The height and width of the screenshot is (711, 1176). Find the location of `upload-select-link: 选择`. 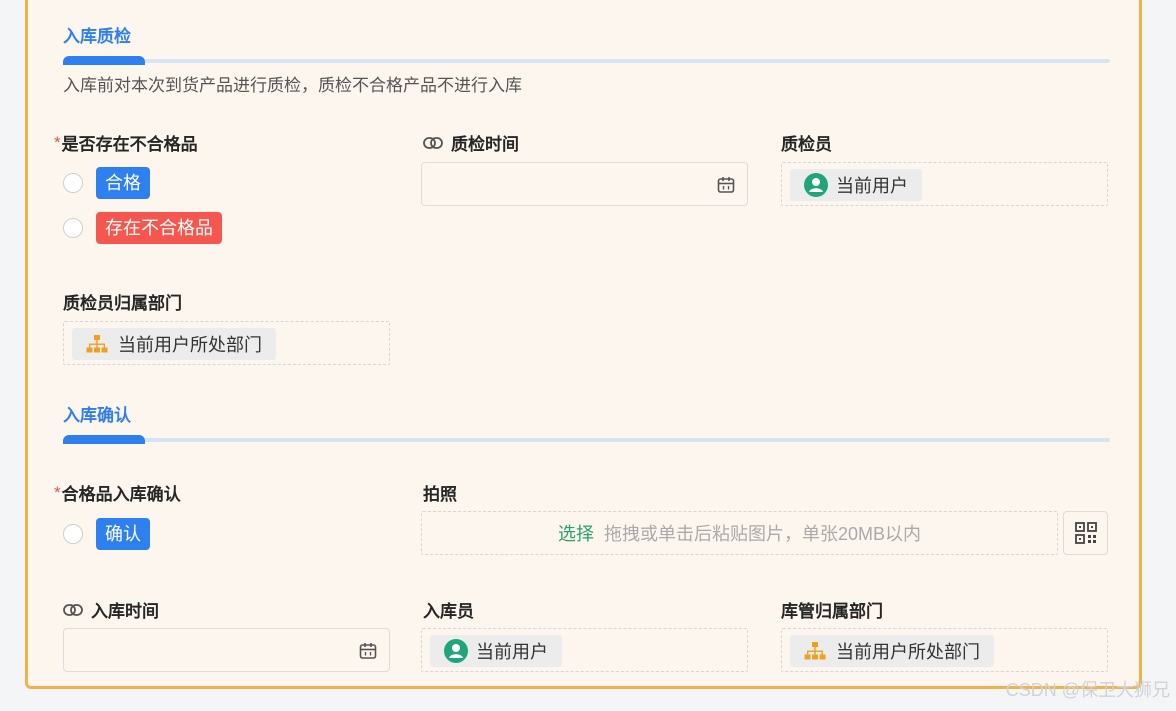

upload-select-link: 选择 is located at coordinates (576, 533).